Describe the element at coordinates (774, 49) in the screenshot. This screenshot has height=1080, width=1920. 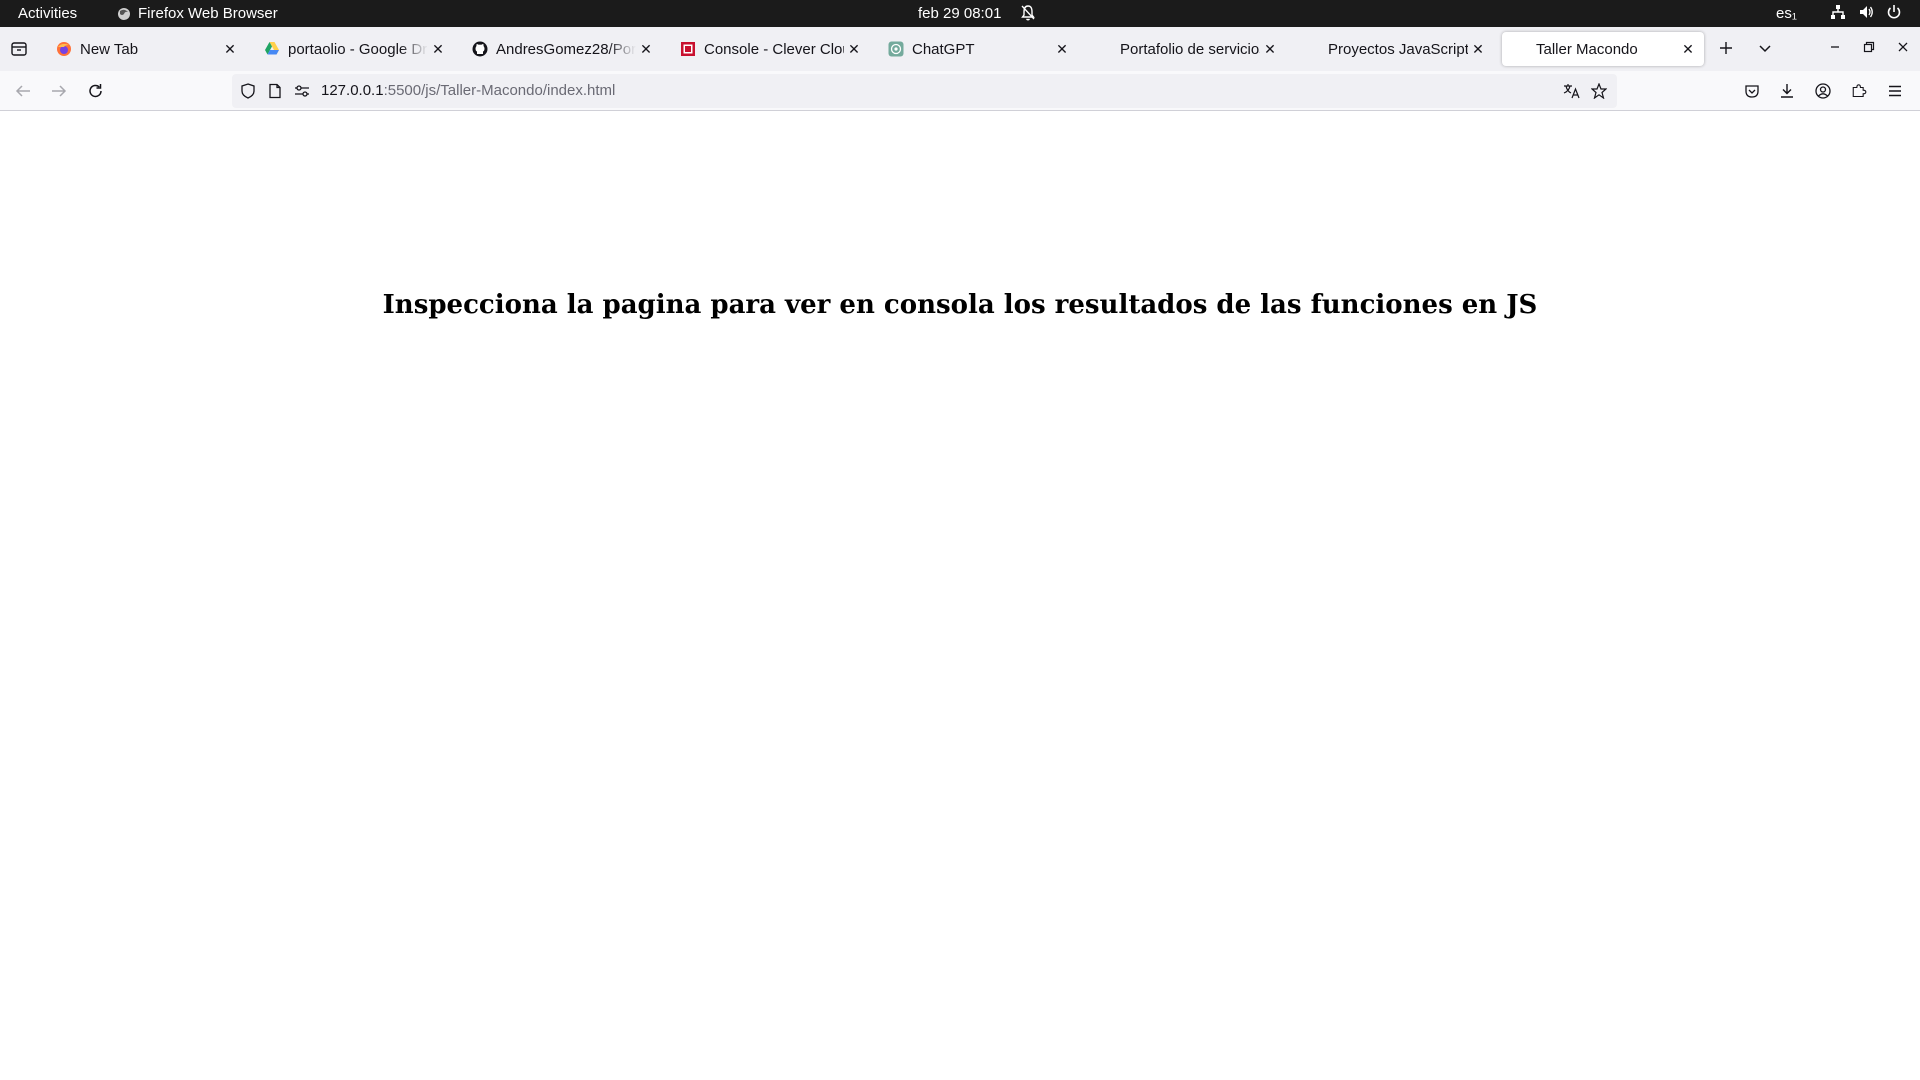
I see `tab-title: Console - Clever Cloud` at that location.